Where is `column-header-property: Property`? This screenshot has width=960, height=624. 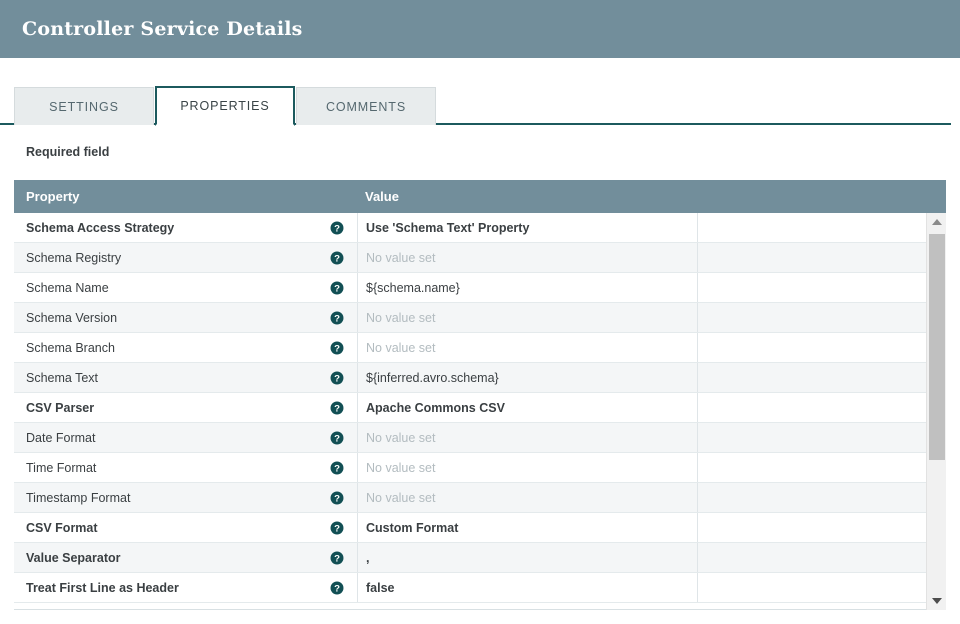 column-header-property: Property is located at coordinates (53, 196).